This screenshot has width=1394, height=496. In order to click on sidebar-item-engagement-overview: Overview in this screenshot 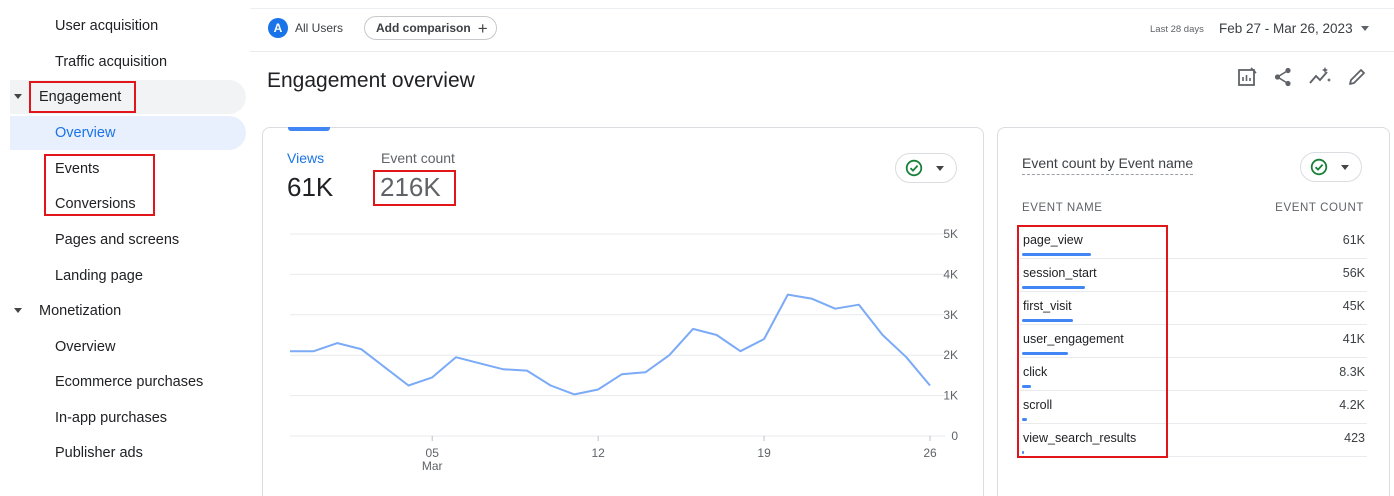, I will do `click(128, 133)`.